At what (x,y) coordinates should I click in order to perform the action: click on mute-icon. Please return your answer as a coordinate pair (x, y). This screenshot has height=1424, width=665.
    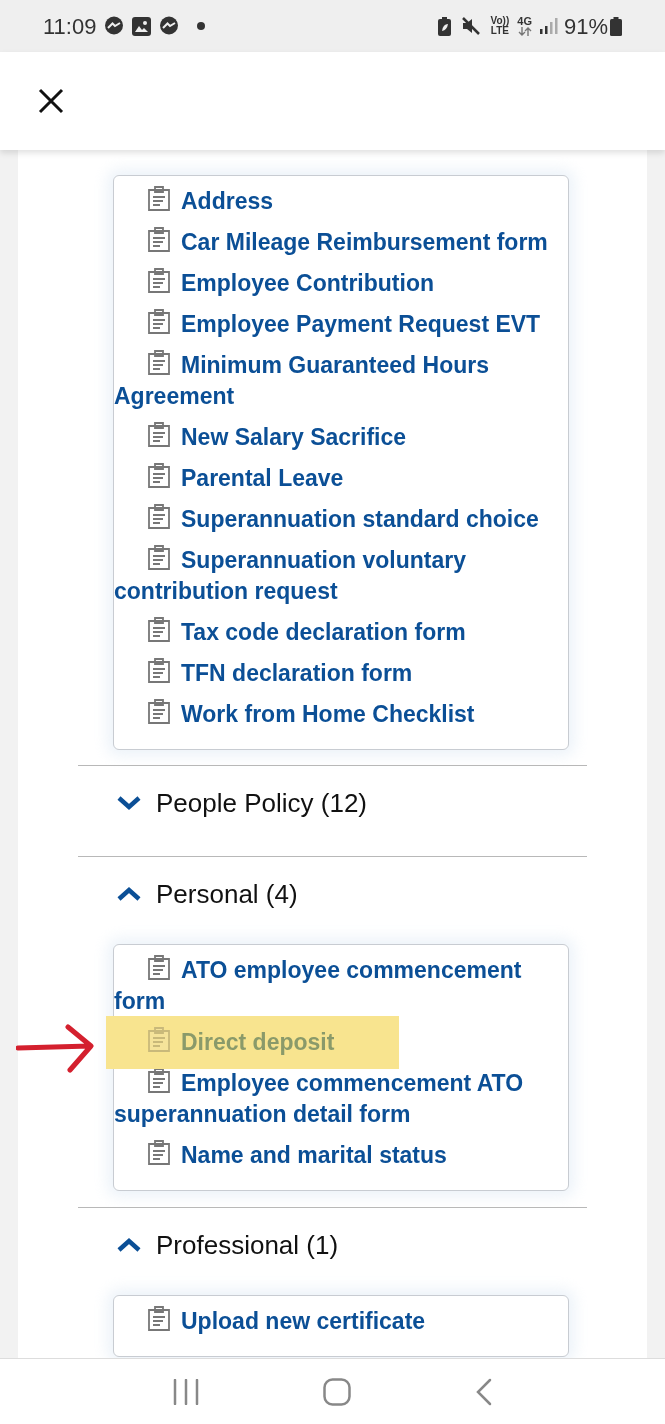
    Looking at the image, I should click on (470, 26).